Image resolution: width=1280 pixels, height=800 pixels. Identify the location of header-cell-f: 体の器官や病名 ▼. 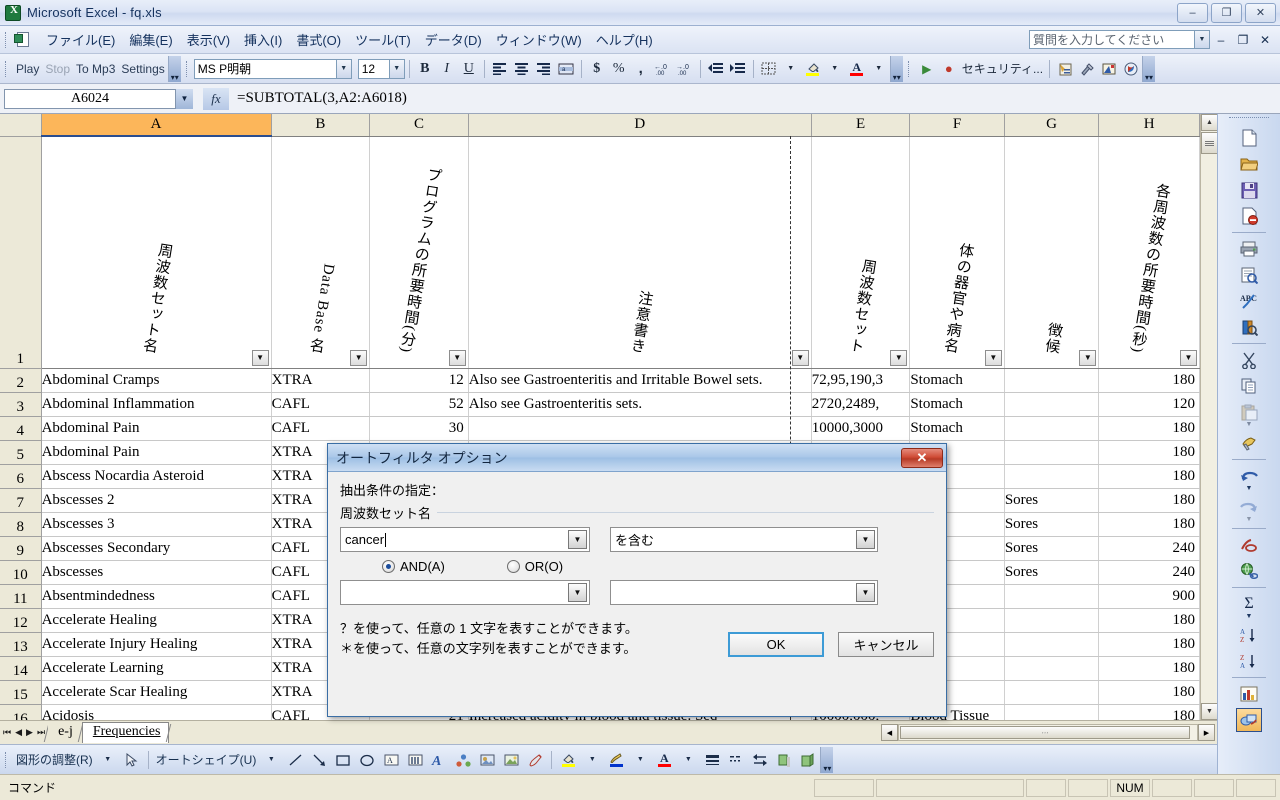
(957, 252).